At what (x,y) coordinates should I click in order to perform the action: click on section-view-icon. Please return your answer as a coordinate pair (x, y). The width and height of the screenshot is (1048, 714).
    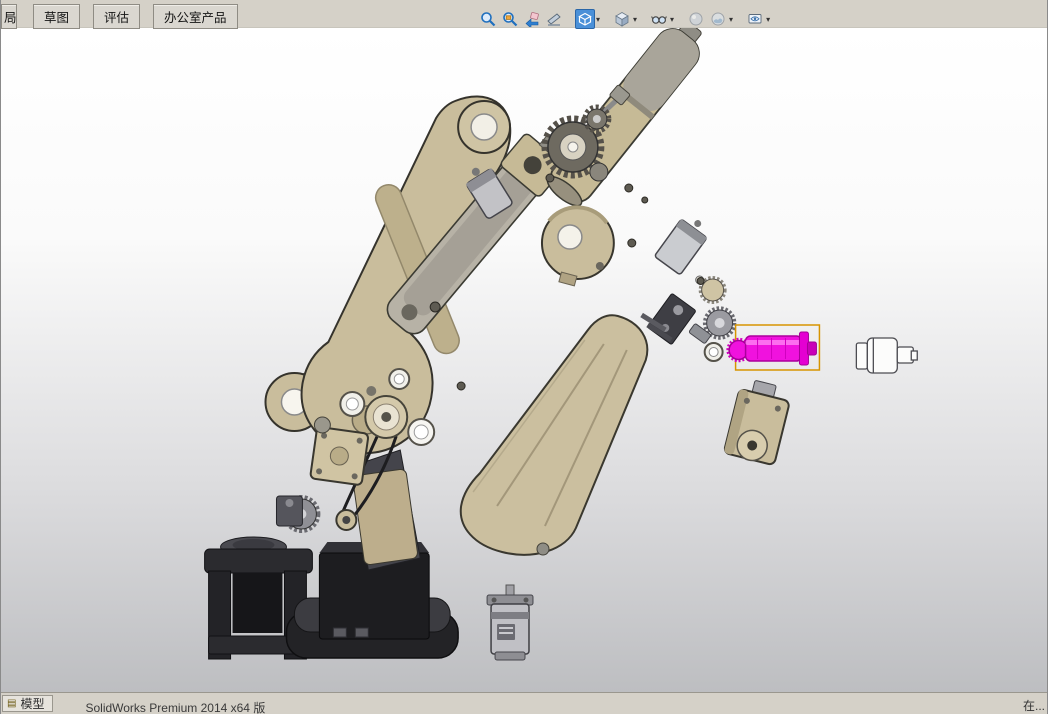
    Looking at the image, I should click on (554, 19).